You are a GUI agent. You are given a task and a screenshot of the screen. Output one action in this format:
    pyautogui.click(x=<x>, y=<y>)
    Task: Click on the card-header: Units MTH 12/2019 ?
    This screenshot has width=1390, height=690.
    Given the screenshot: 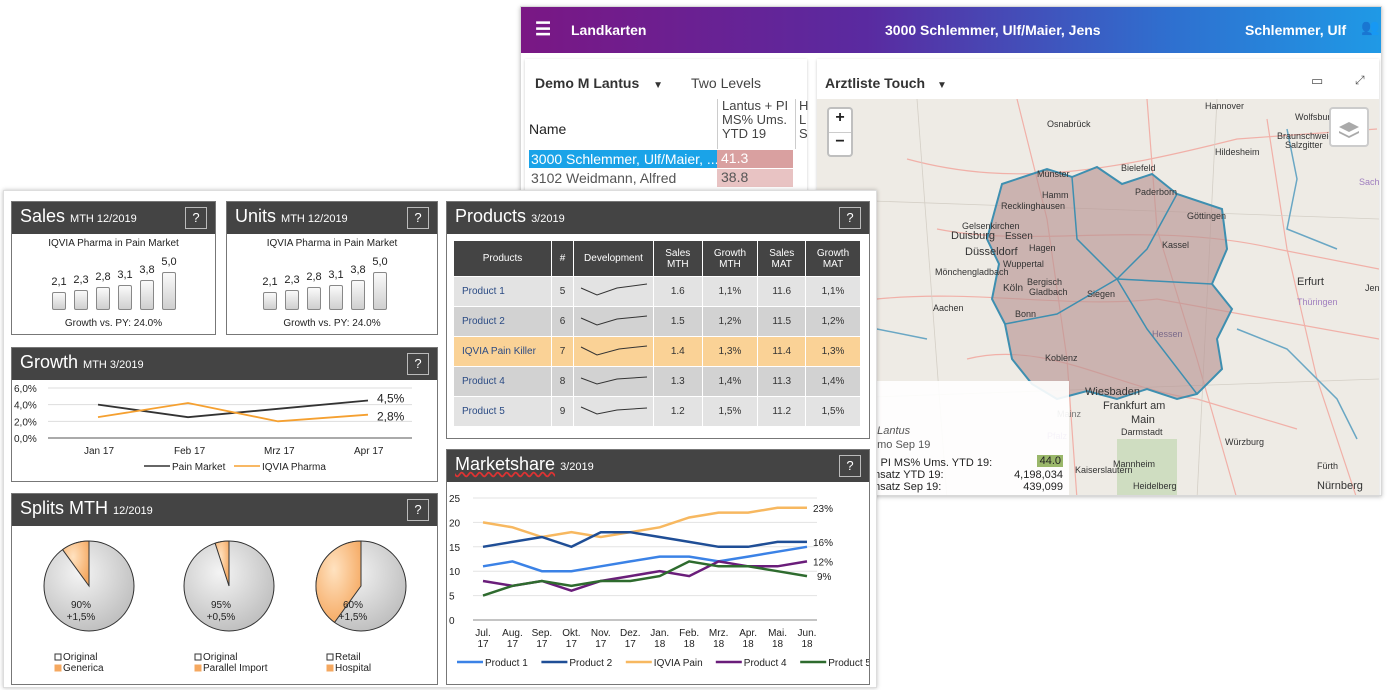 What is the action you would take?
    pyautogui.click(x=332, y=218)
    